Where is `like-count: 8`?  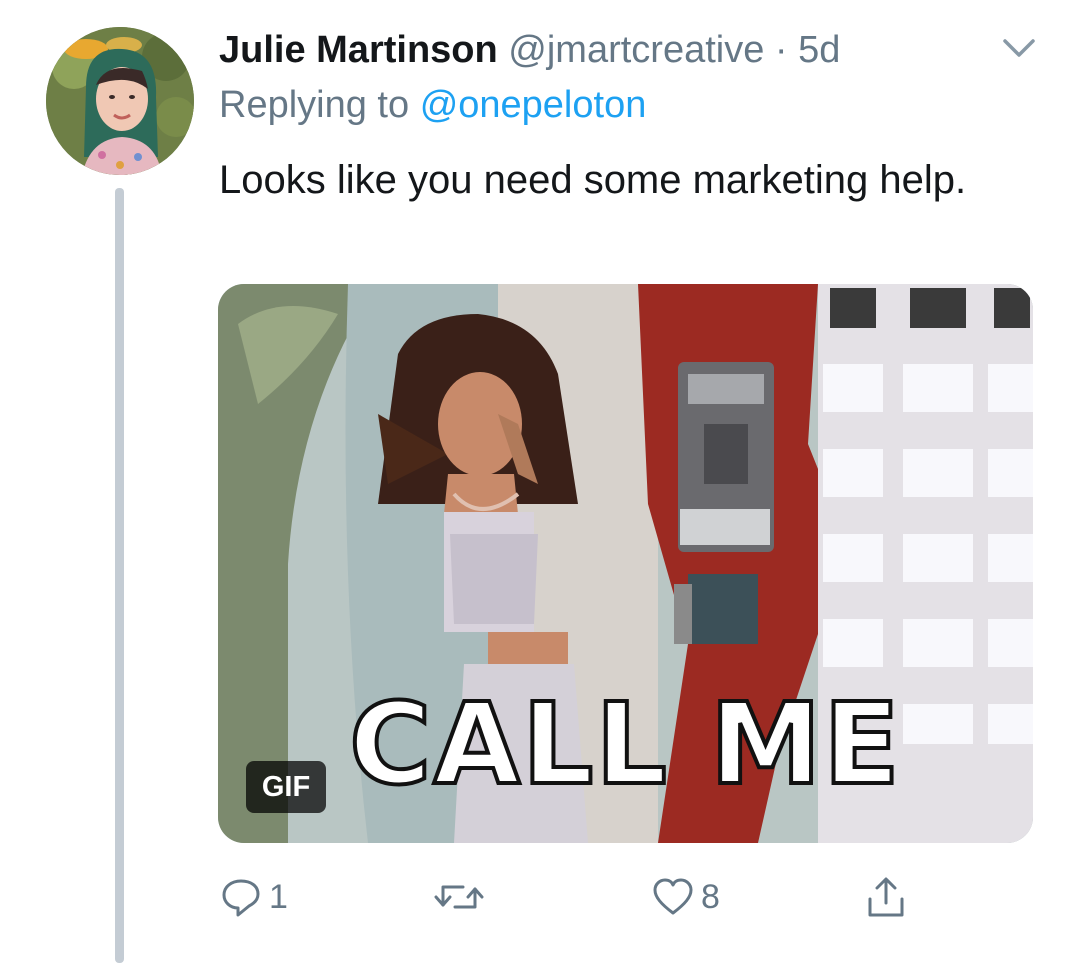
like-count: 8 is located at coordinates (710, 897).